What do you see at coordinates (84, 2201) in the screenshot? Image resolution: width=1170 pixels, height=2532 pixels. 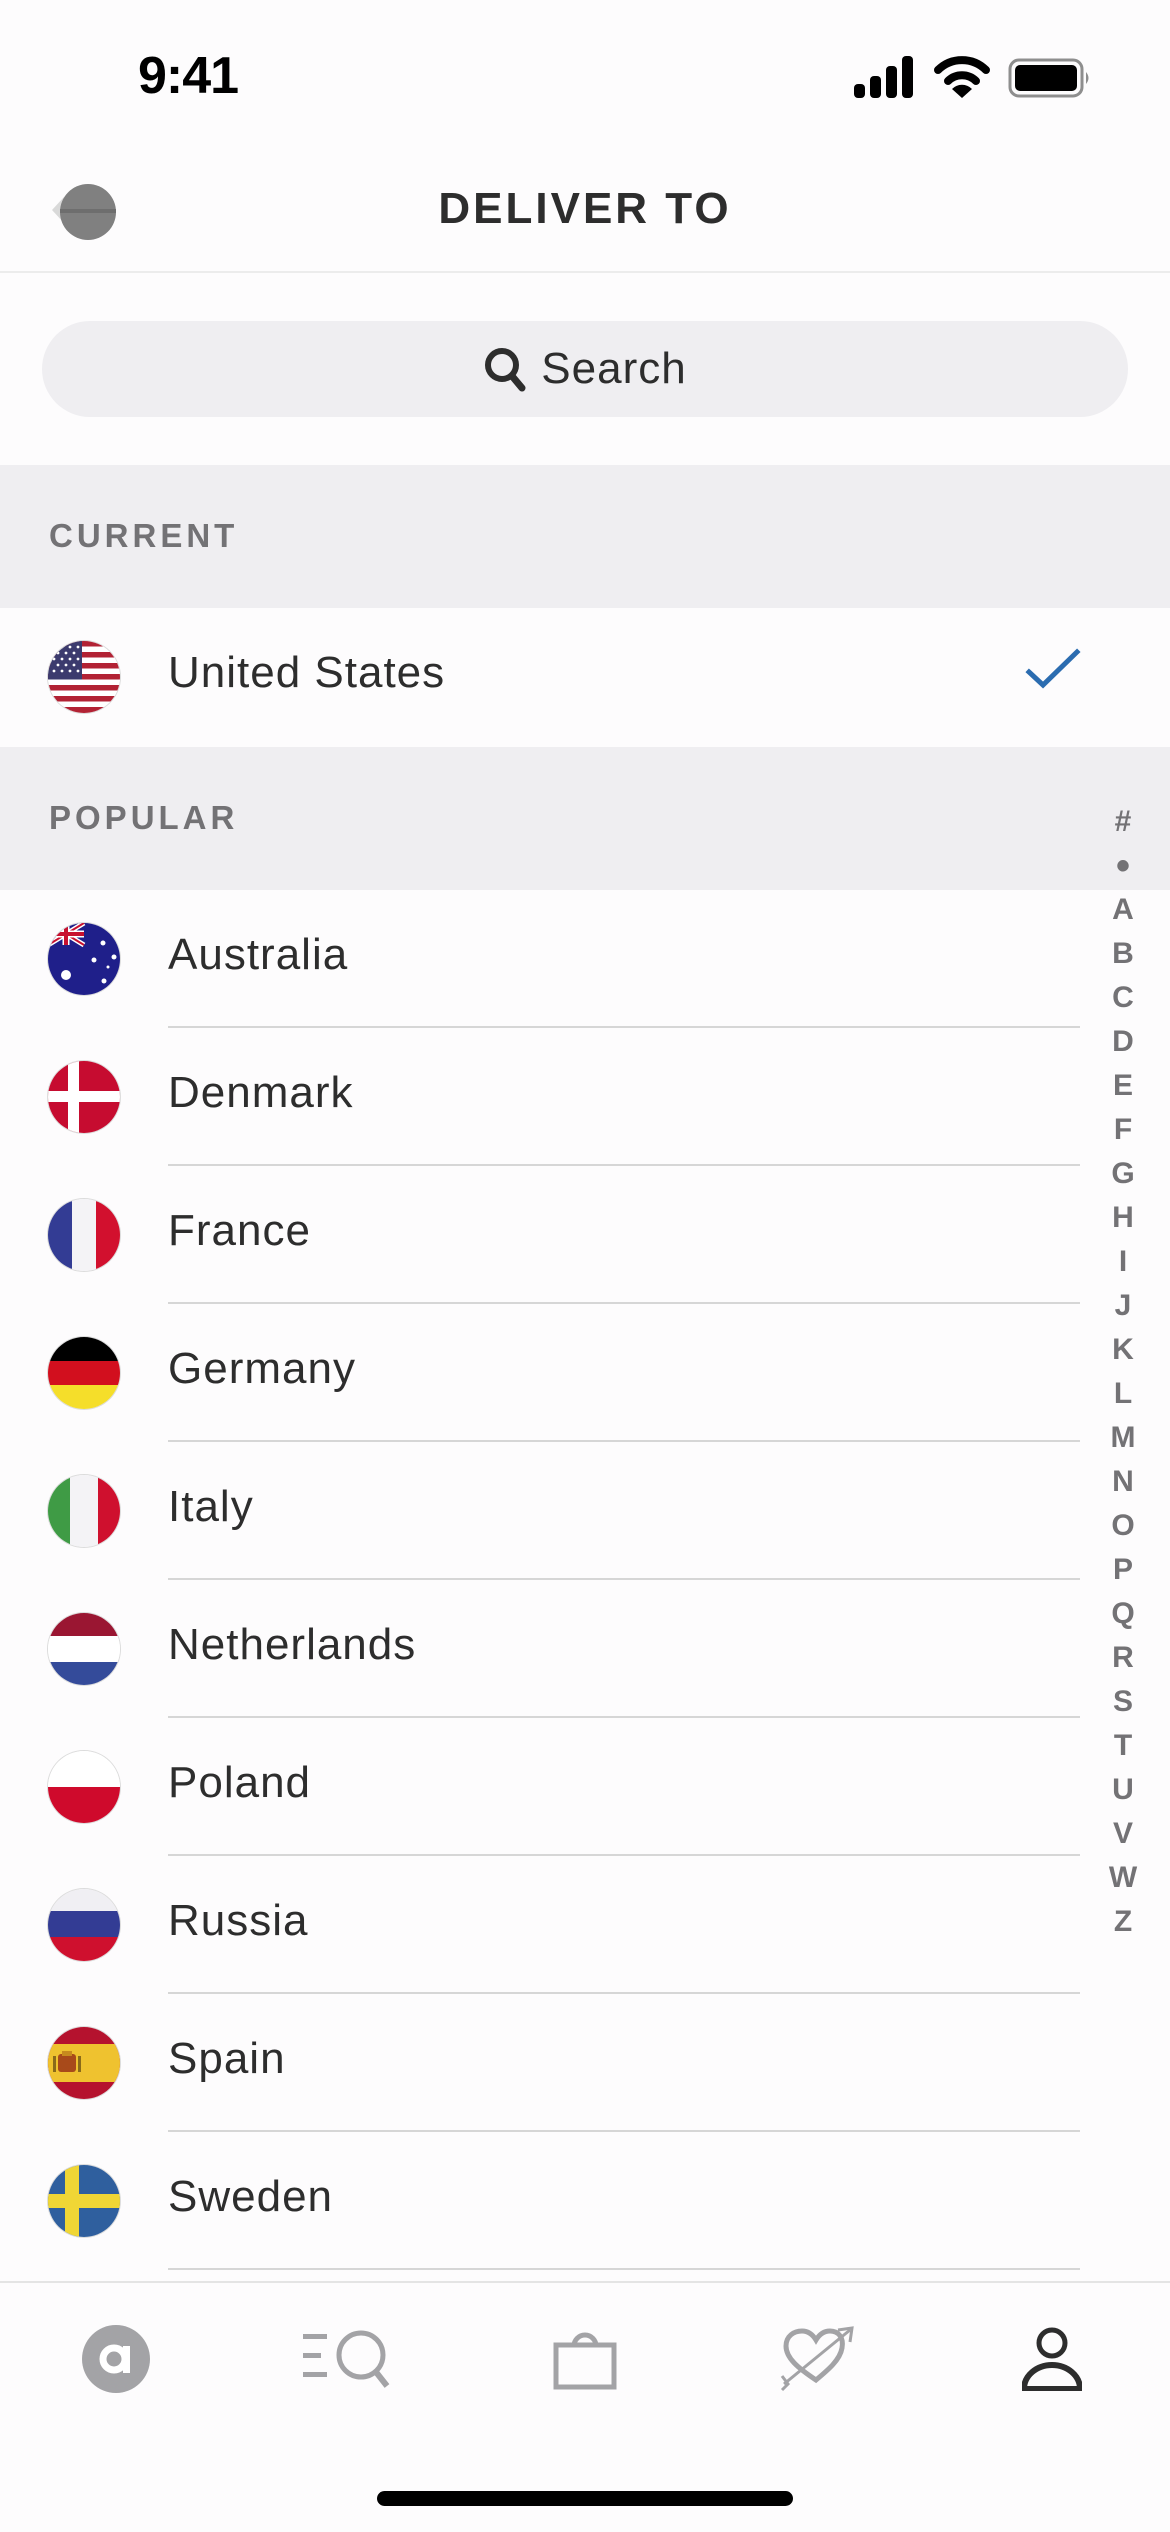 I see `se-flag-icon` at bounding box center [84, 2201].